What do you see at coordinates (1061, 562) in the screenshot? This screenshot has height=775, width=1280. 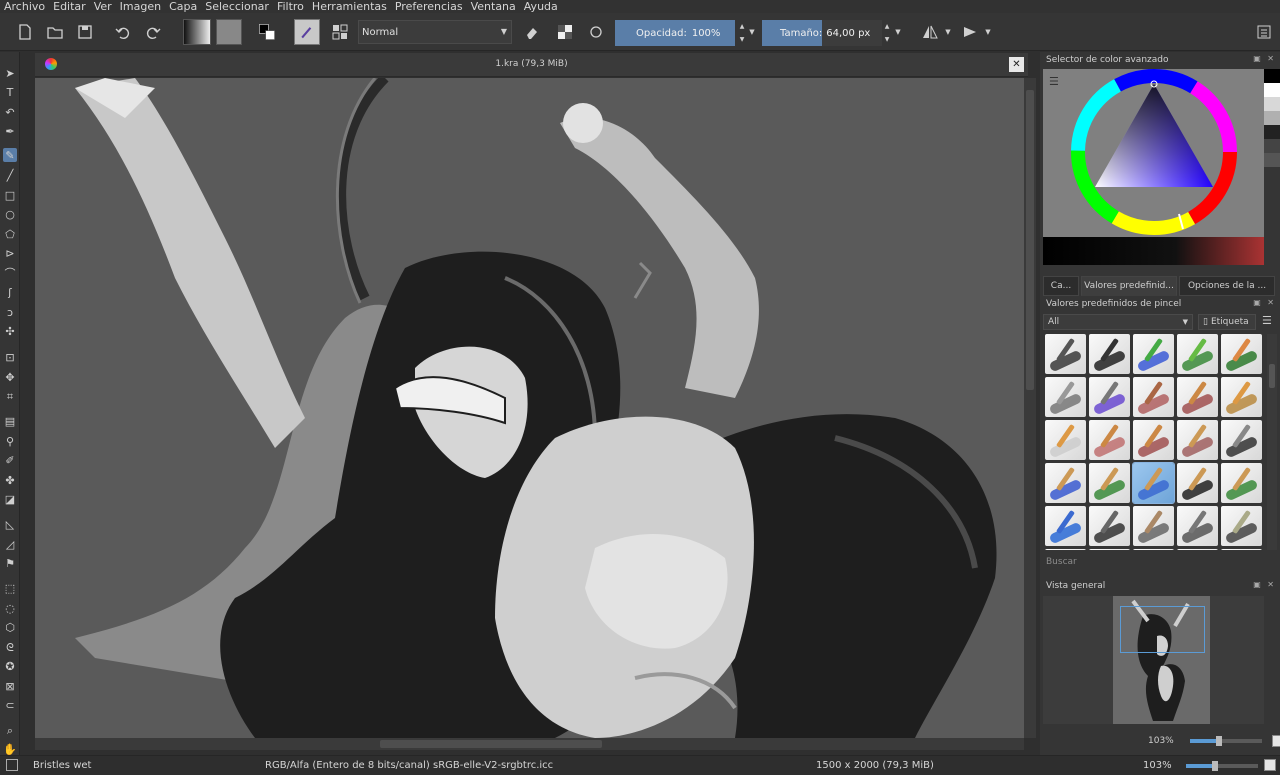 I see `preset-search-input: Buscar` at bounding box center [1061, 562].